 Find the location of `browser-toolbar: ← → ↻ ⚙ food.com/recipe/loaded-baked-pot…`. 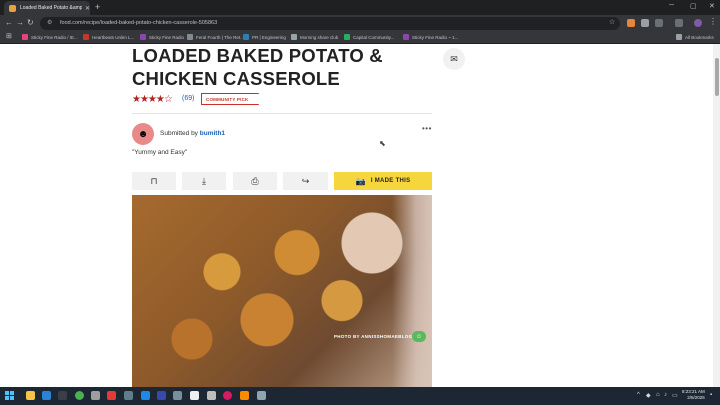

browser-toolbar: ← → ↻ ⚙ food.com/recipe/loaded-baked-pot… is located at coordinates (360, 23).